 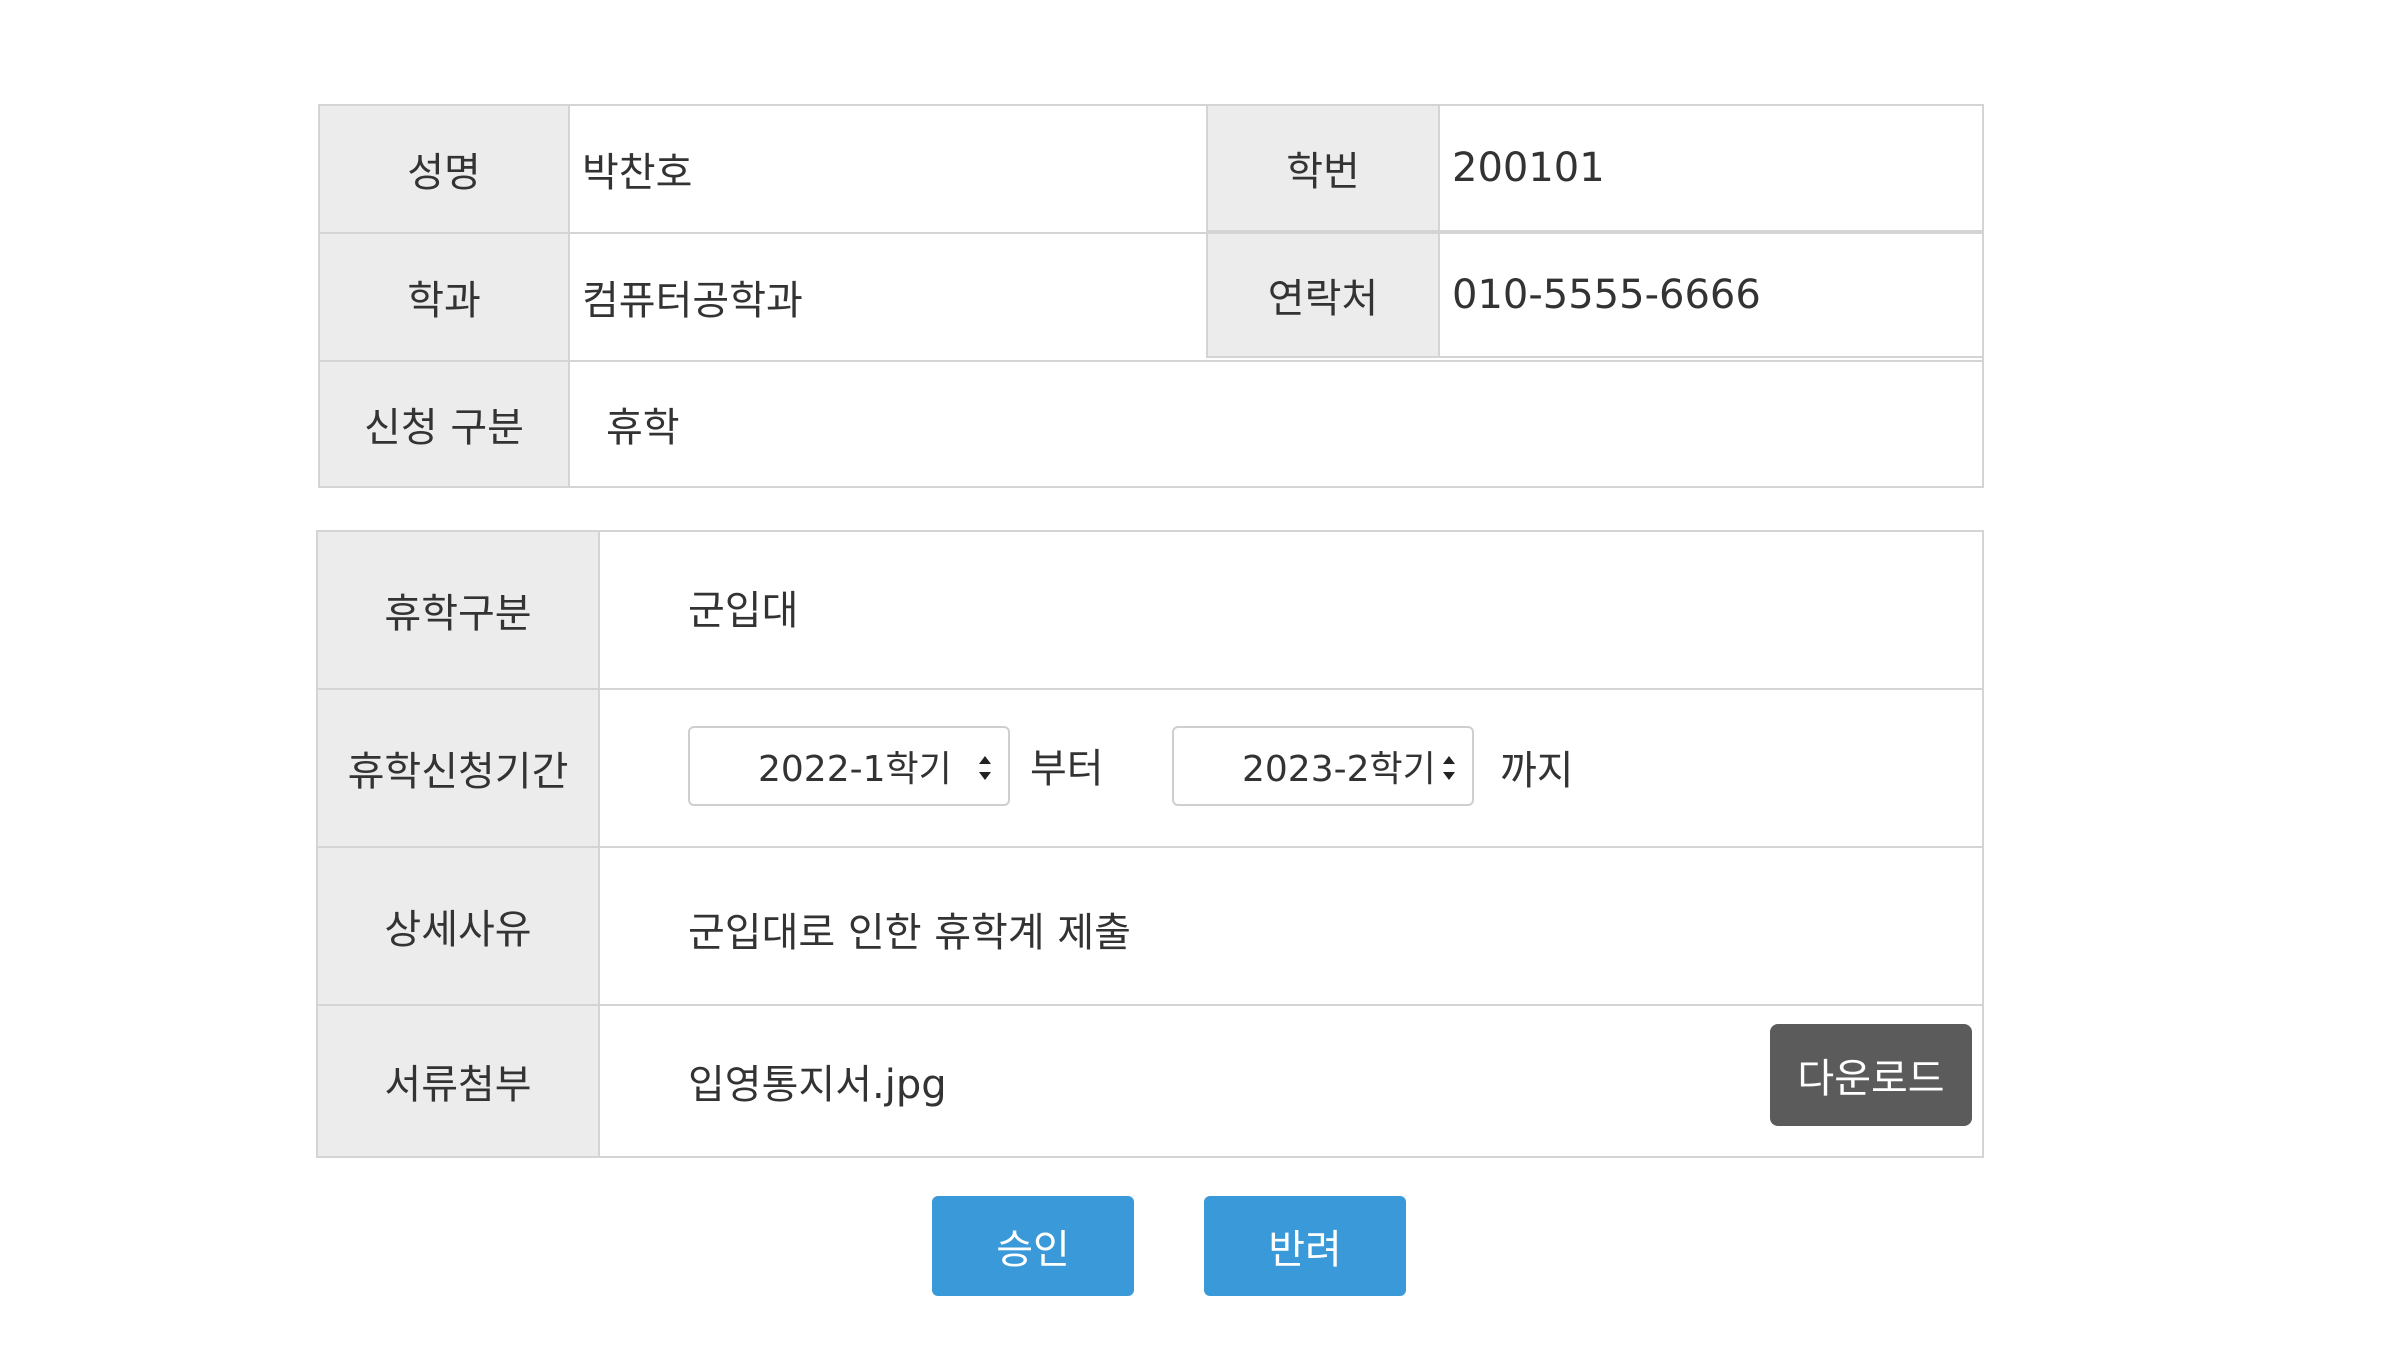 I want to click on period-from-value: 2022-1학기, so click(x=855, y=769).